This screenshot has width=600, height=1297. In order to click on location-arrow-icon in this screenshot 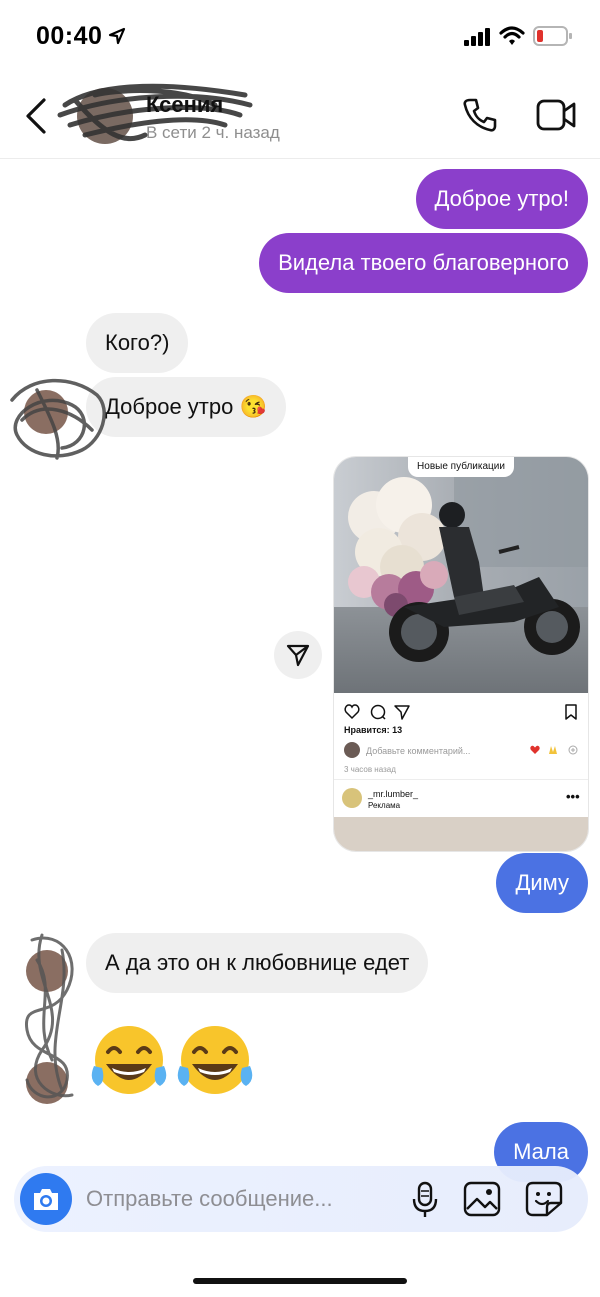, I will do `click(117, 36)`.